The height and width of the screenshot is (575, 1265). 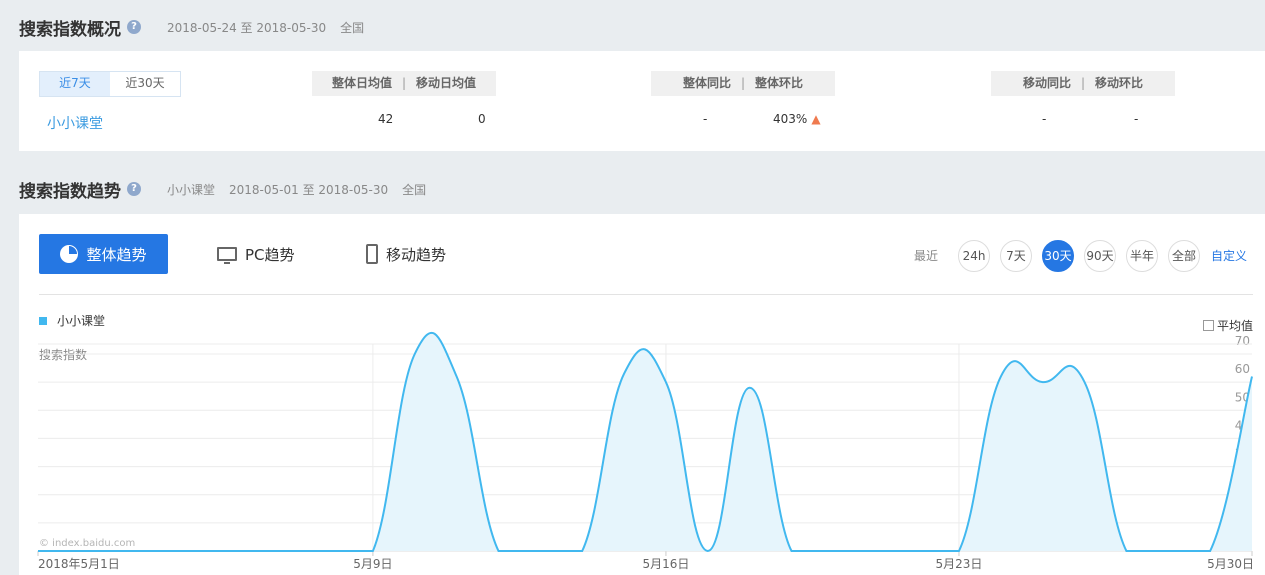 I want to click on overall-mom-label: 整体环比, so click(x=779, y=83).